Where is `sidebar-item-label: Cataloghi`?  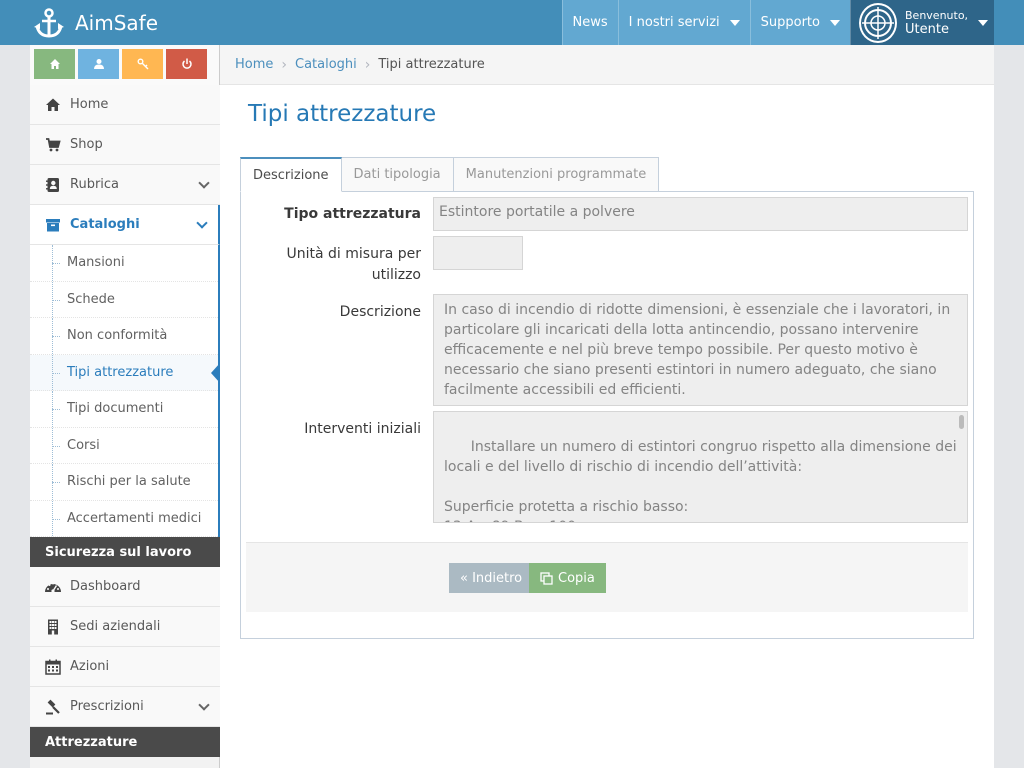
sidebar-item-label: Cataloghi is located at coordinates (105, 224).